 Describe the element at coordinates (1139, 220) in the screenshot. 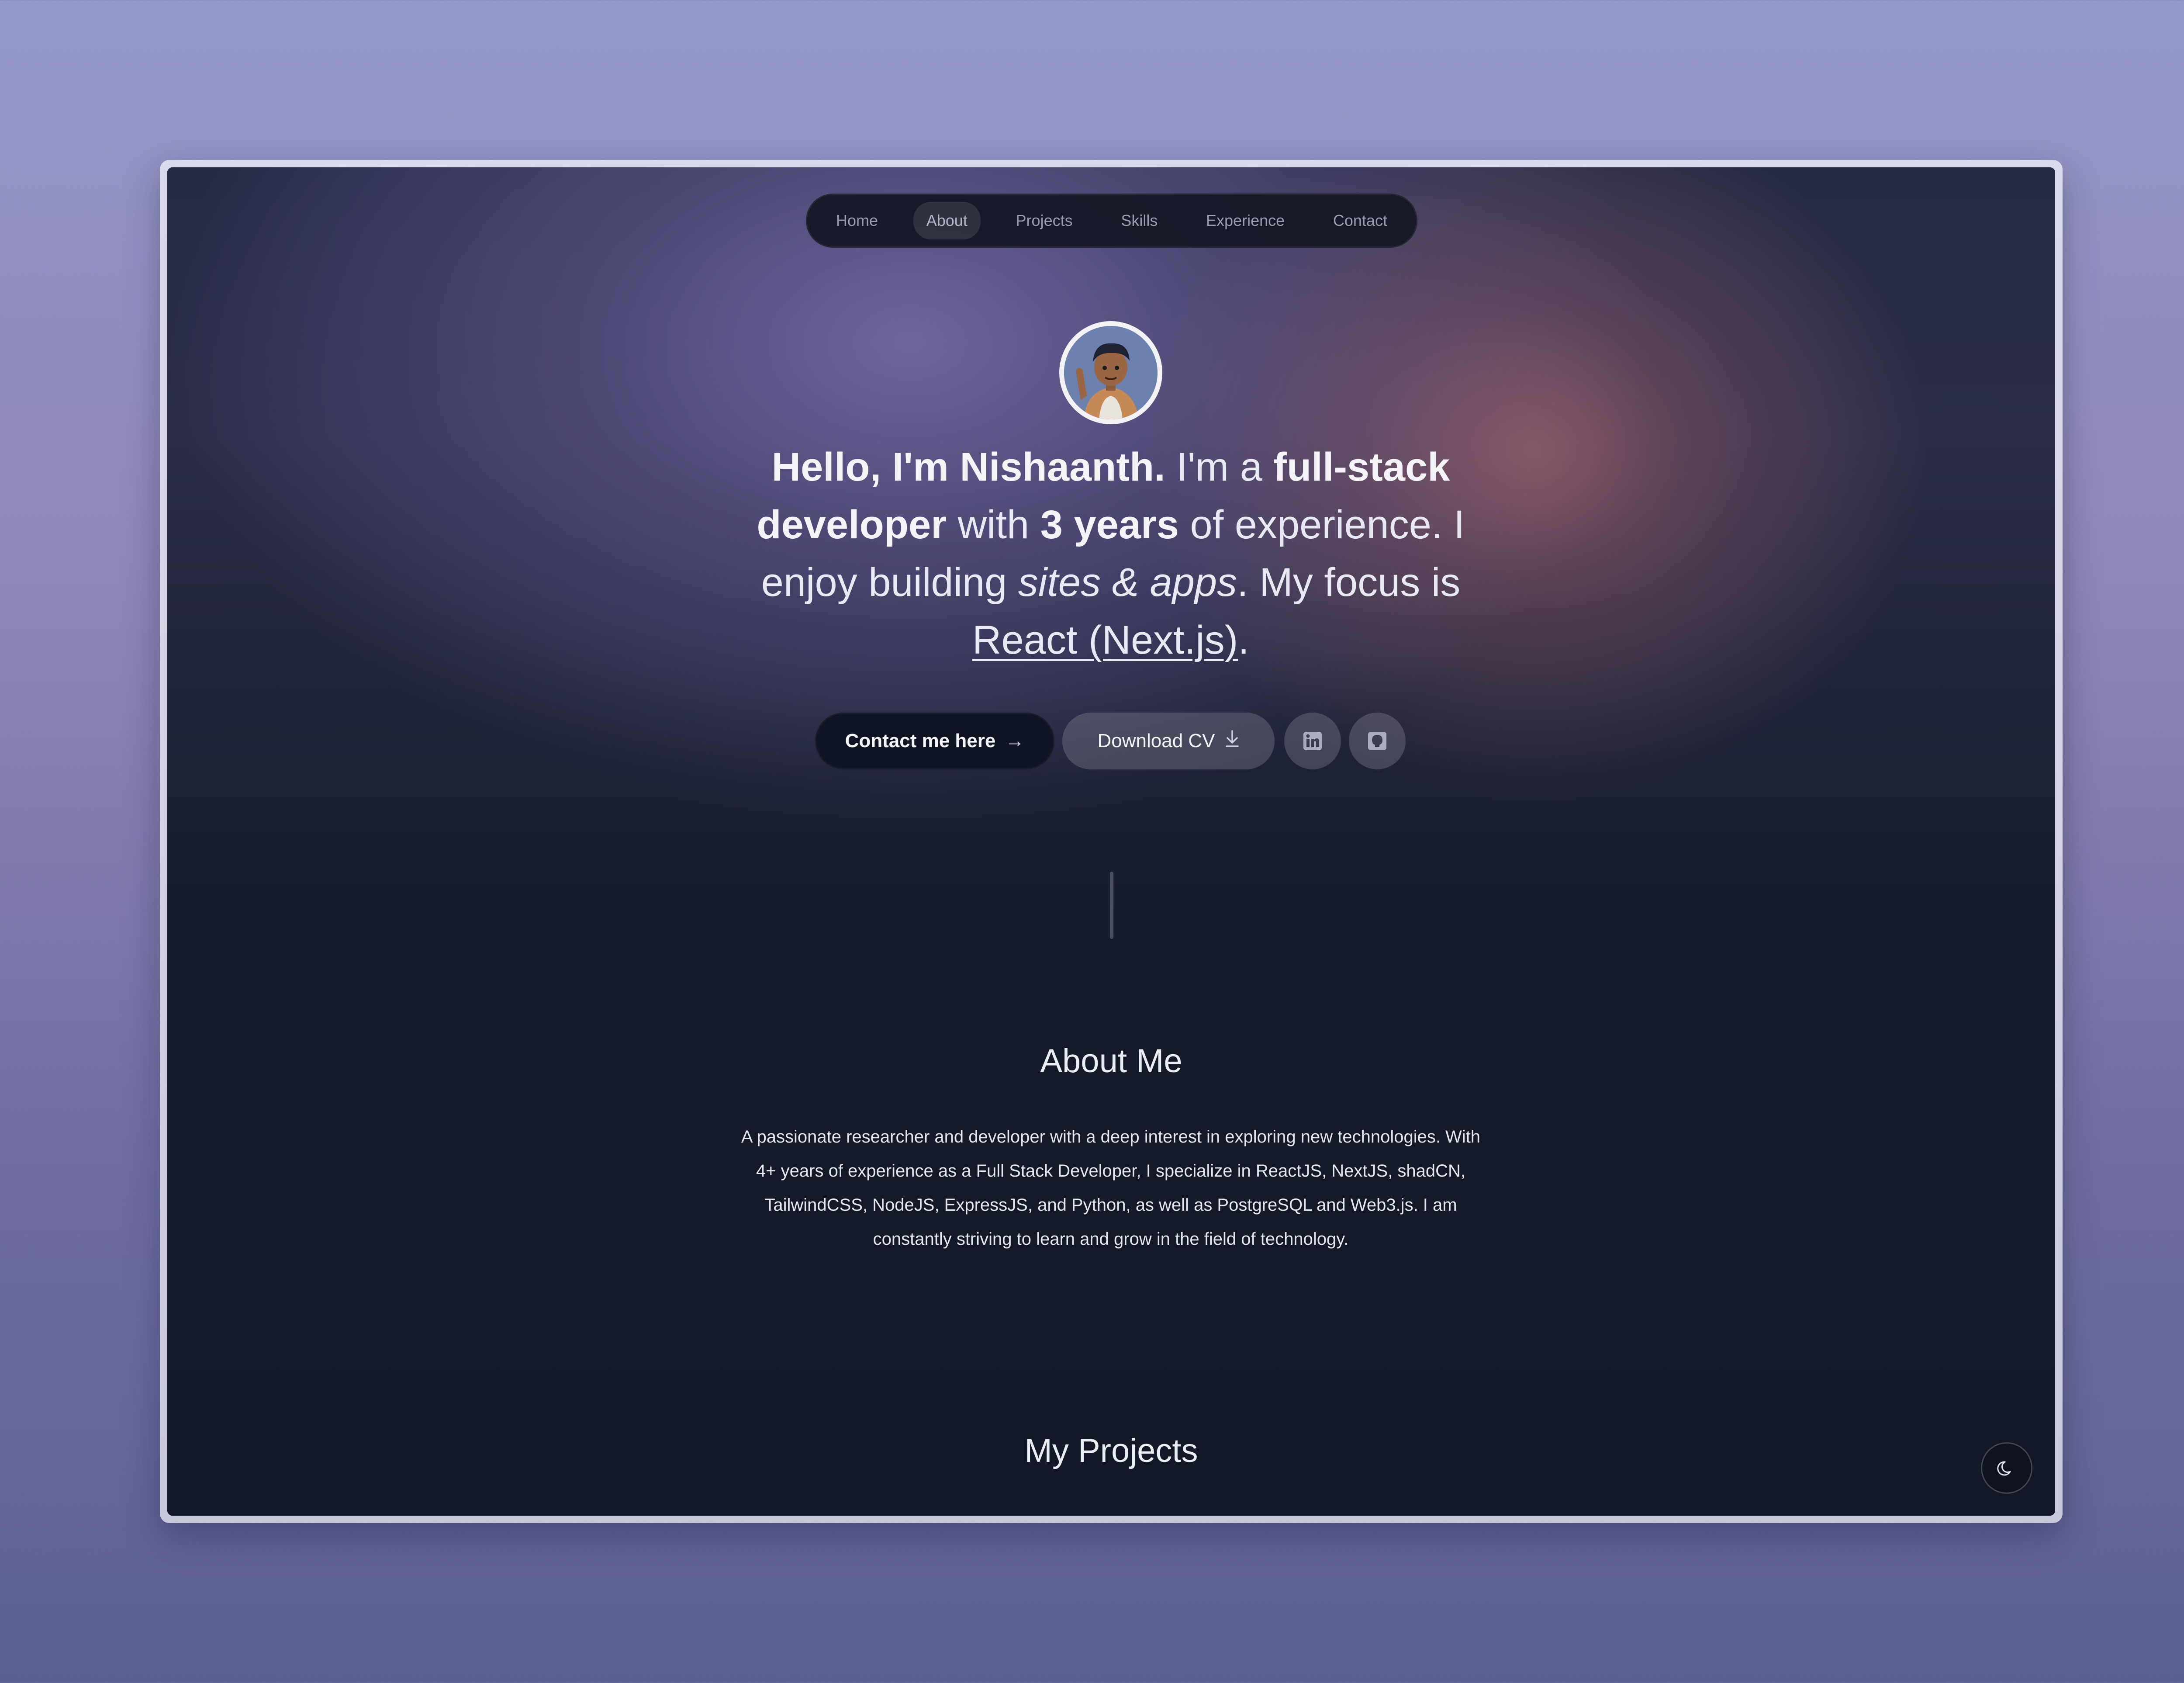

I see `nav-item-skills: Skills` at that location.